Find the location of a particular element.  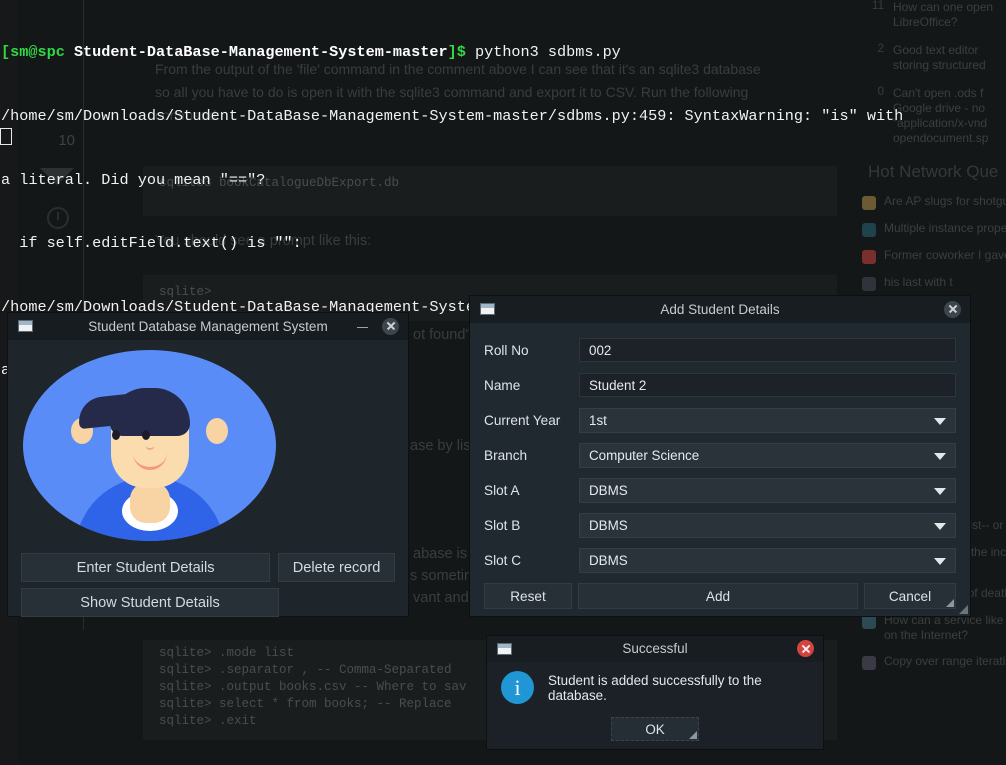

snippet-database-1: abase is is located at coordinates (440, 554).